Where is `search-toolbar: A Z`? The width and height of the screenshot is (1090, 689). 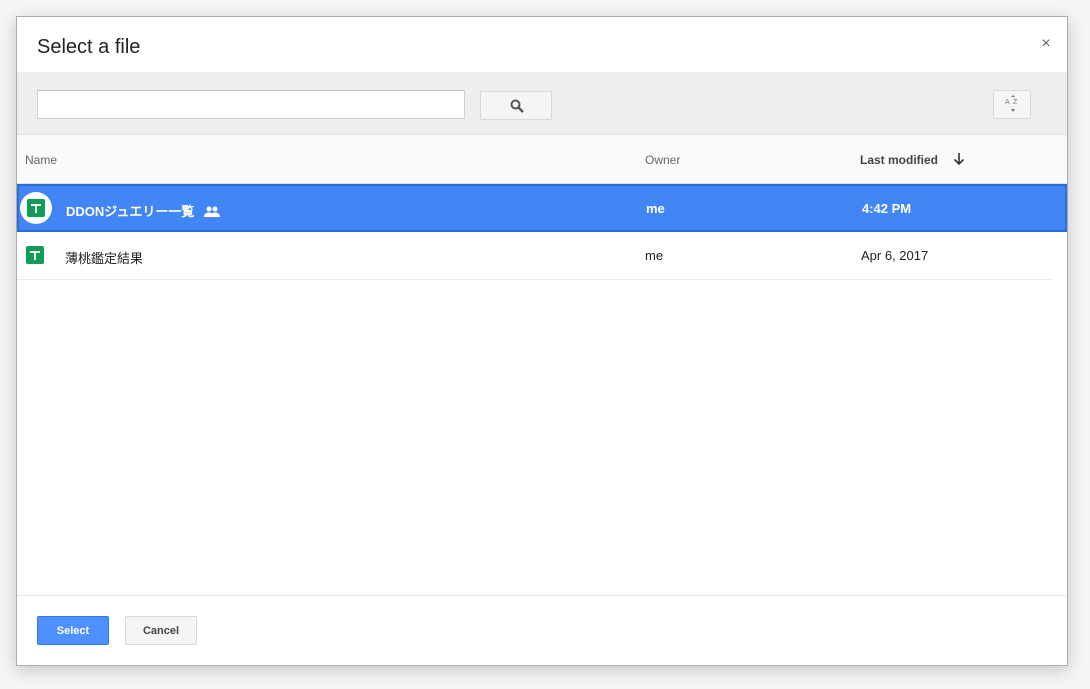
search-toolbar: A Z is located at coordinates (542, 103).